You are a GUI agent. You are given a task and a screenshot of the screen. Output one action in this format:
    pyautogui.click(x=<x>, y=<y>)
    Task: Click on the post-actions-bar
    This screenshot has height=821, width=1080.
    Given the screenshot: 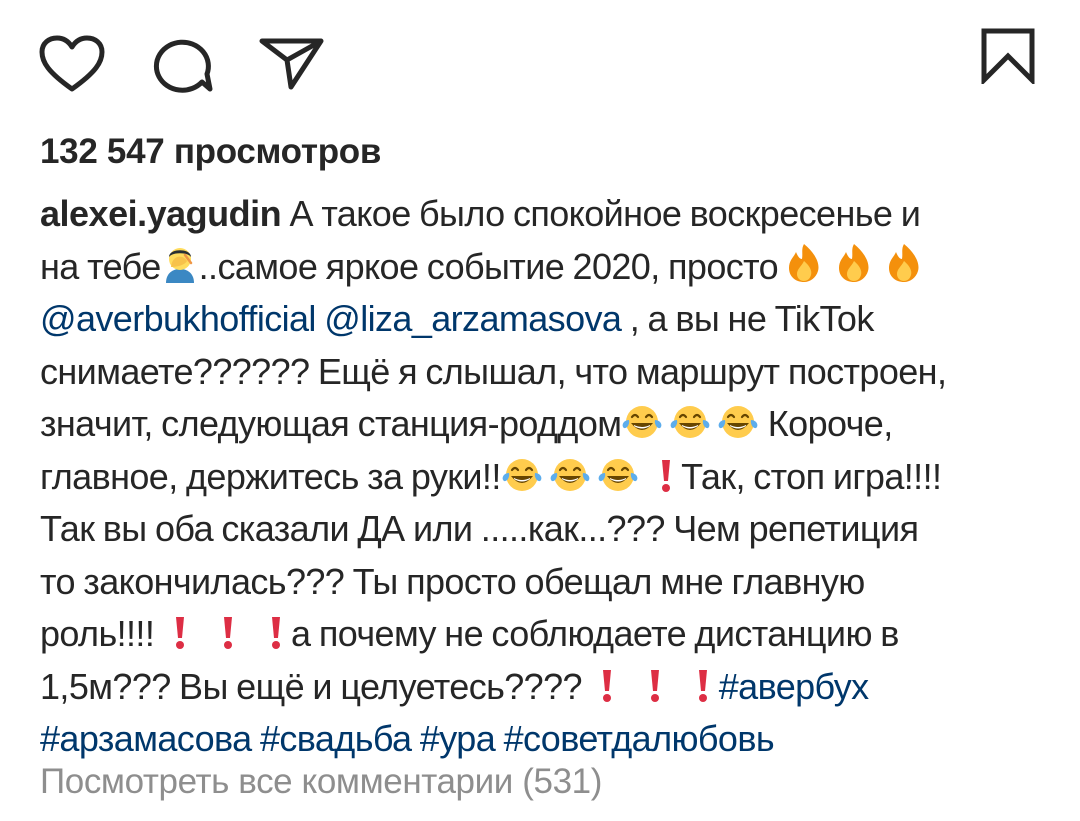 What is the action you would take?
    pyautogui.click(x=540, y=60)
    